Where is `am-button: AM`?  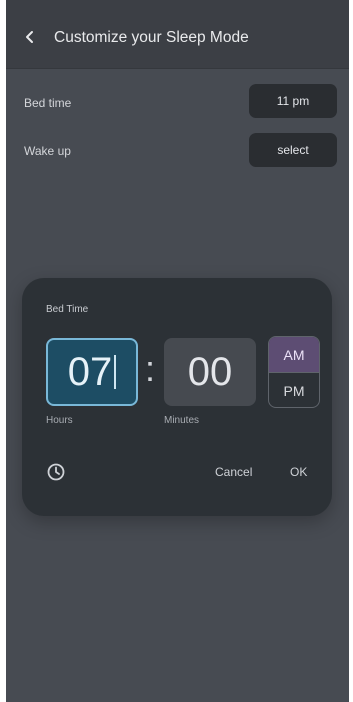
am-button: AM is located at coordinates (294, 355).